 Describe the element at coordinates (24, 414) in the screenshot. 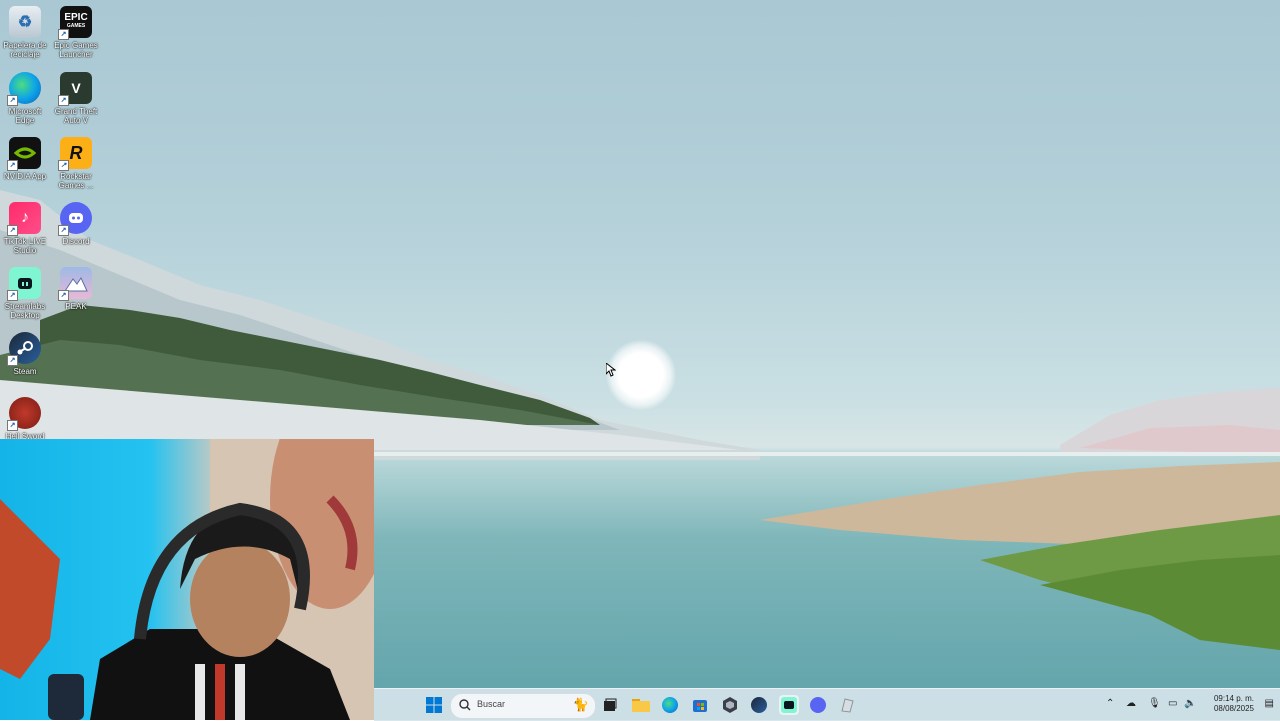

I see `hellsword-icon: ↗` at that location.